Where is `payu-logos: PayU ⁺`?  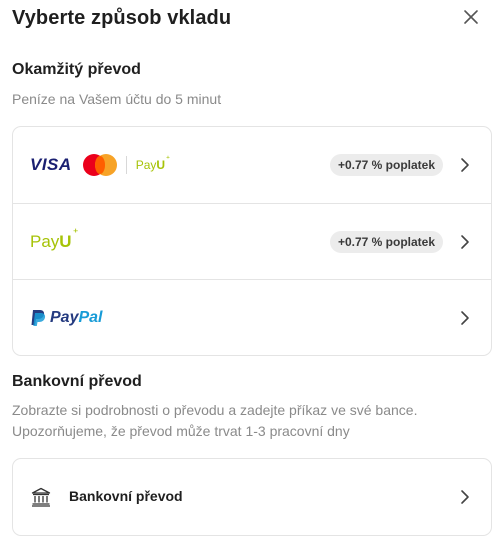
payu-logos: PayU ⁺ is located at coordinates (54, 239).